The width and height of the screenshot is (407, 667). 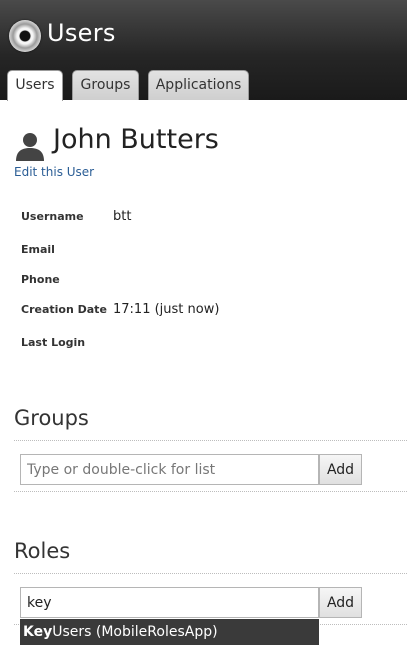 I want to click on roles-divider, so click(x=210, y=573).